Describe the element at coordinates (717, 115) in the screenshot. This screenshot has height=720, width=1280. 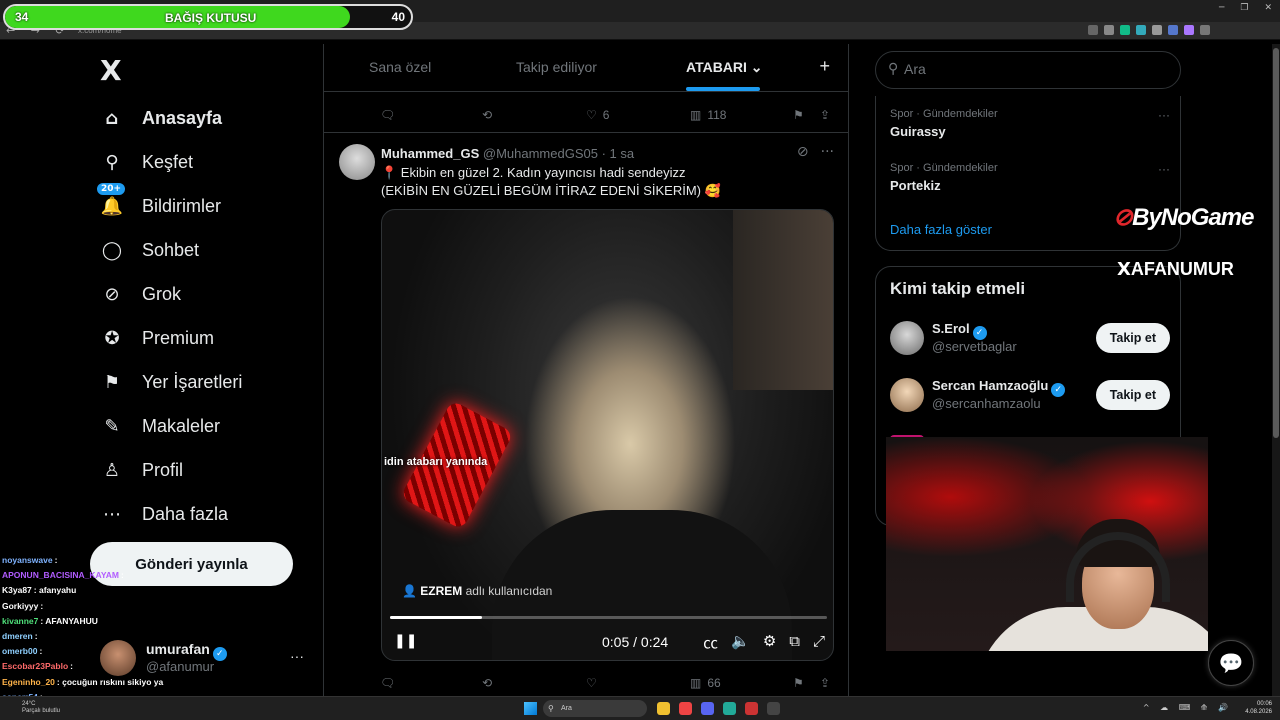
I see `view-count: 118` at that location.